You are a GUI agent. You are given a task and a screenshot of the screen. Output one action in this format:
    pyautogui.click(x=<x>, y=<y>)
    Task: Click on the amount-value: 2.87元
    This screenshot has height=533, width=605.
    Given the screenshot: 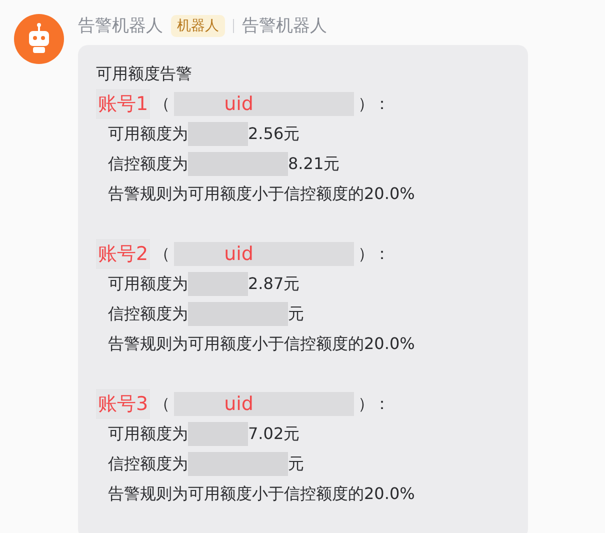 What is the action you would take?
    pyautogui.click(x=274, y=284)
    